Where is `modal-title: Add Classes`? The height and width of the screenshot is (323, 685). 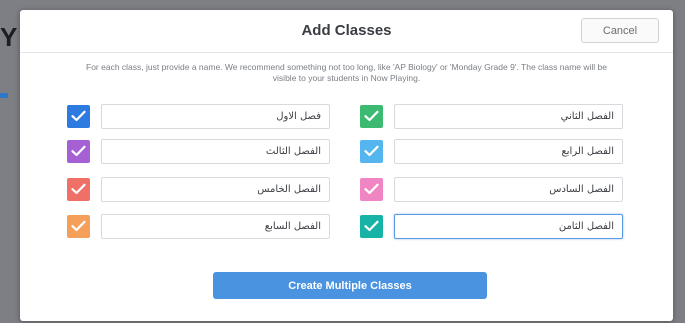
modal-title: Add Classes is located at coordinates (346, 30).